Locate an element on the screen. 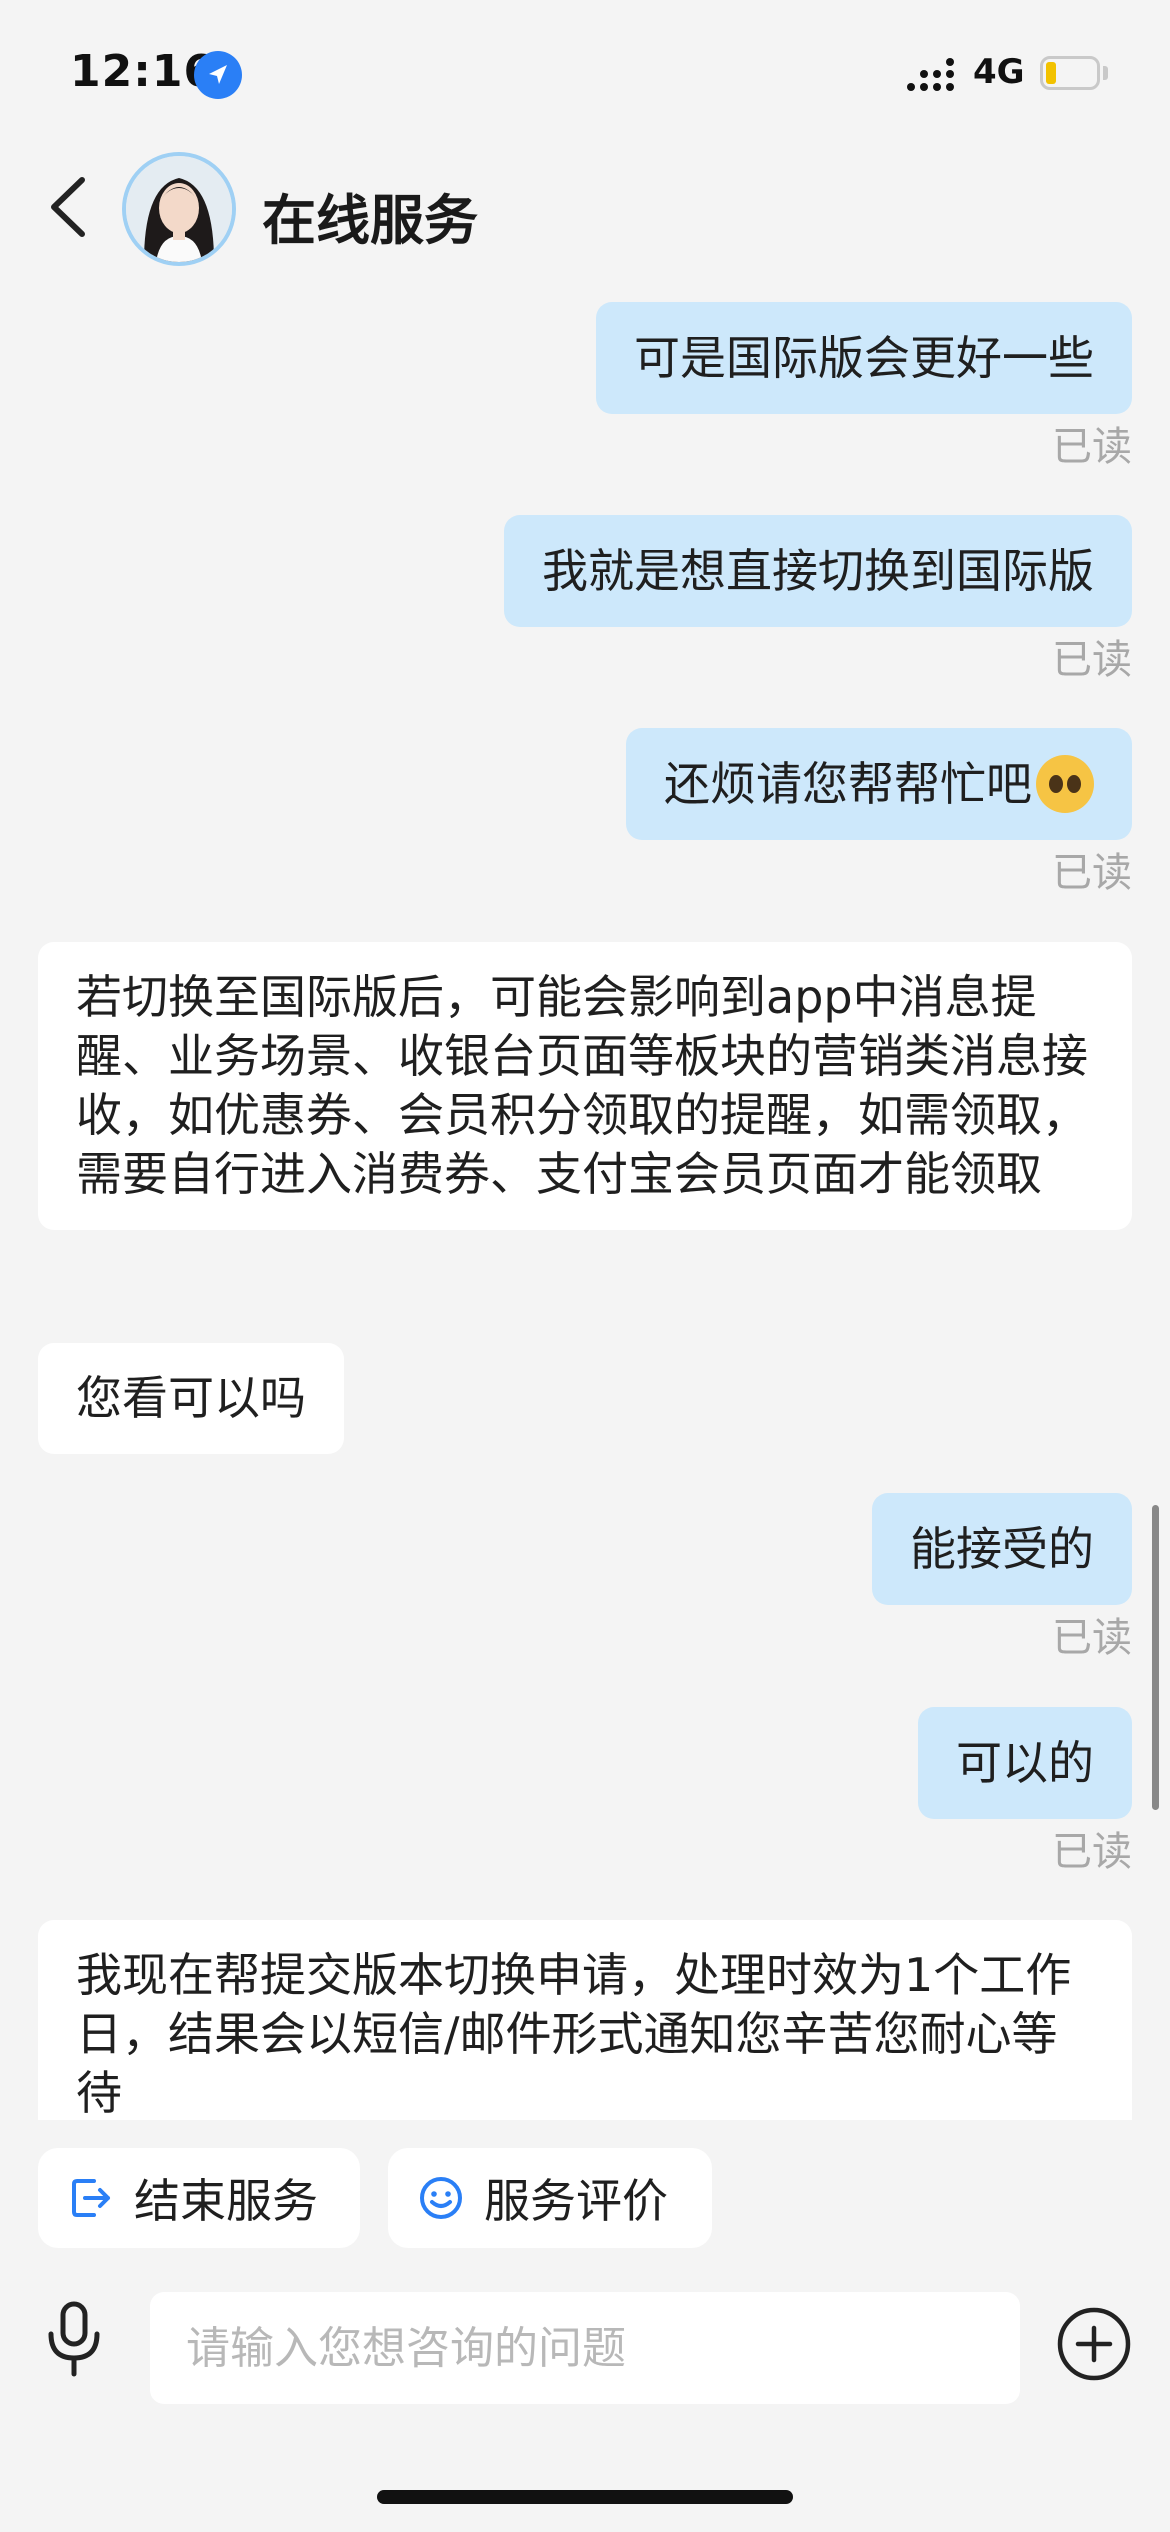  user-message: 还烦请您帮帮忙吧 is located at coordinates (879, 784).